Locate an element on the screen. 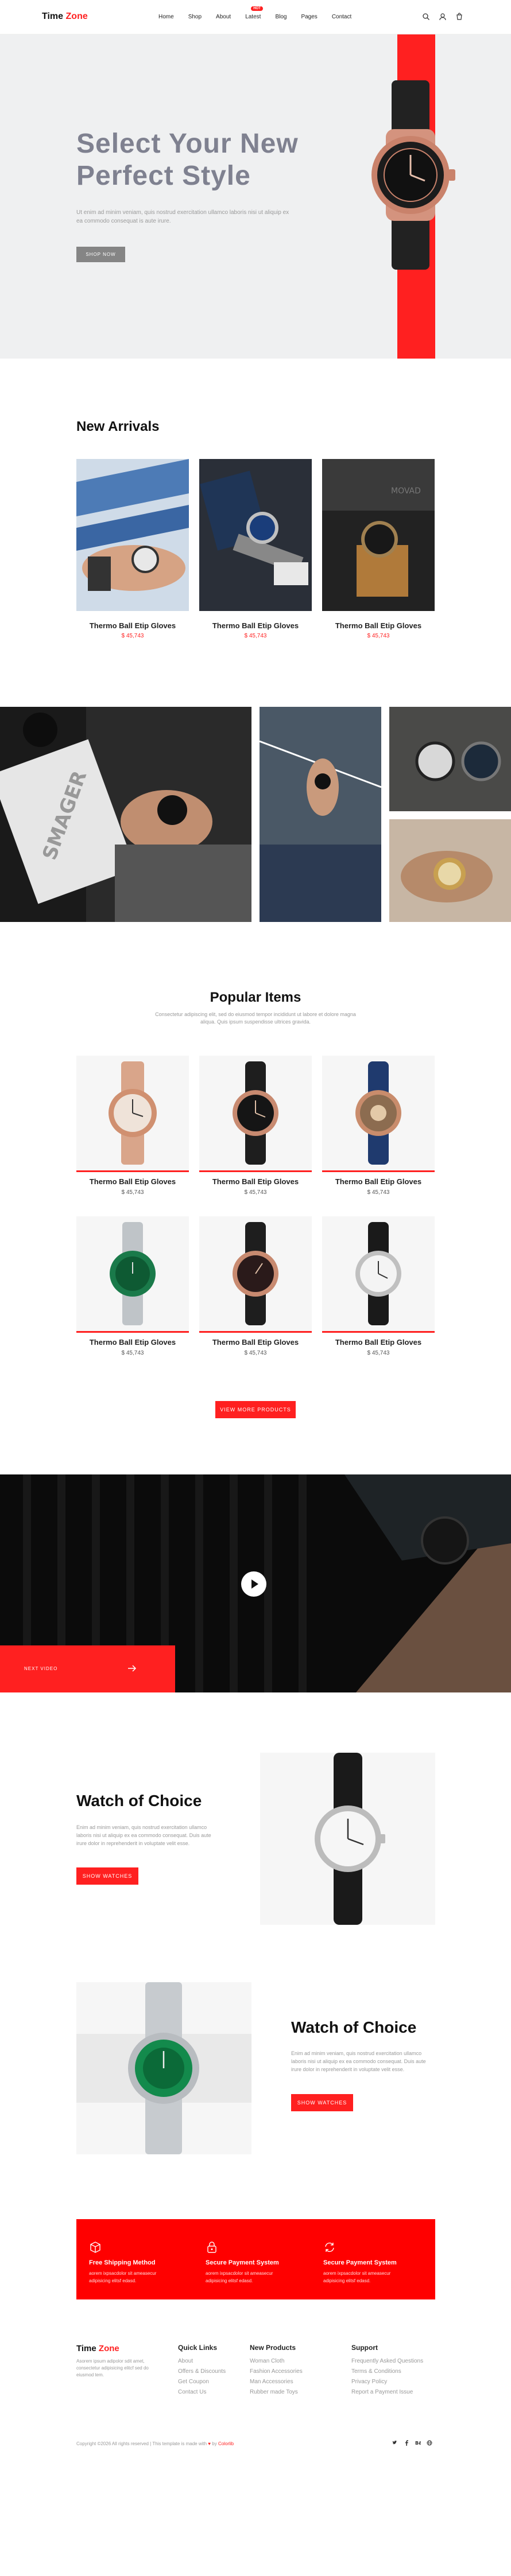 This screenshot has width=511, height=2576. next-video-label: NEXT VIDEO is located at coordinates (41, 1668).